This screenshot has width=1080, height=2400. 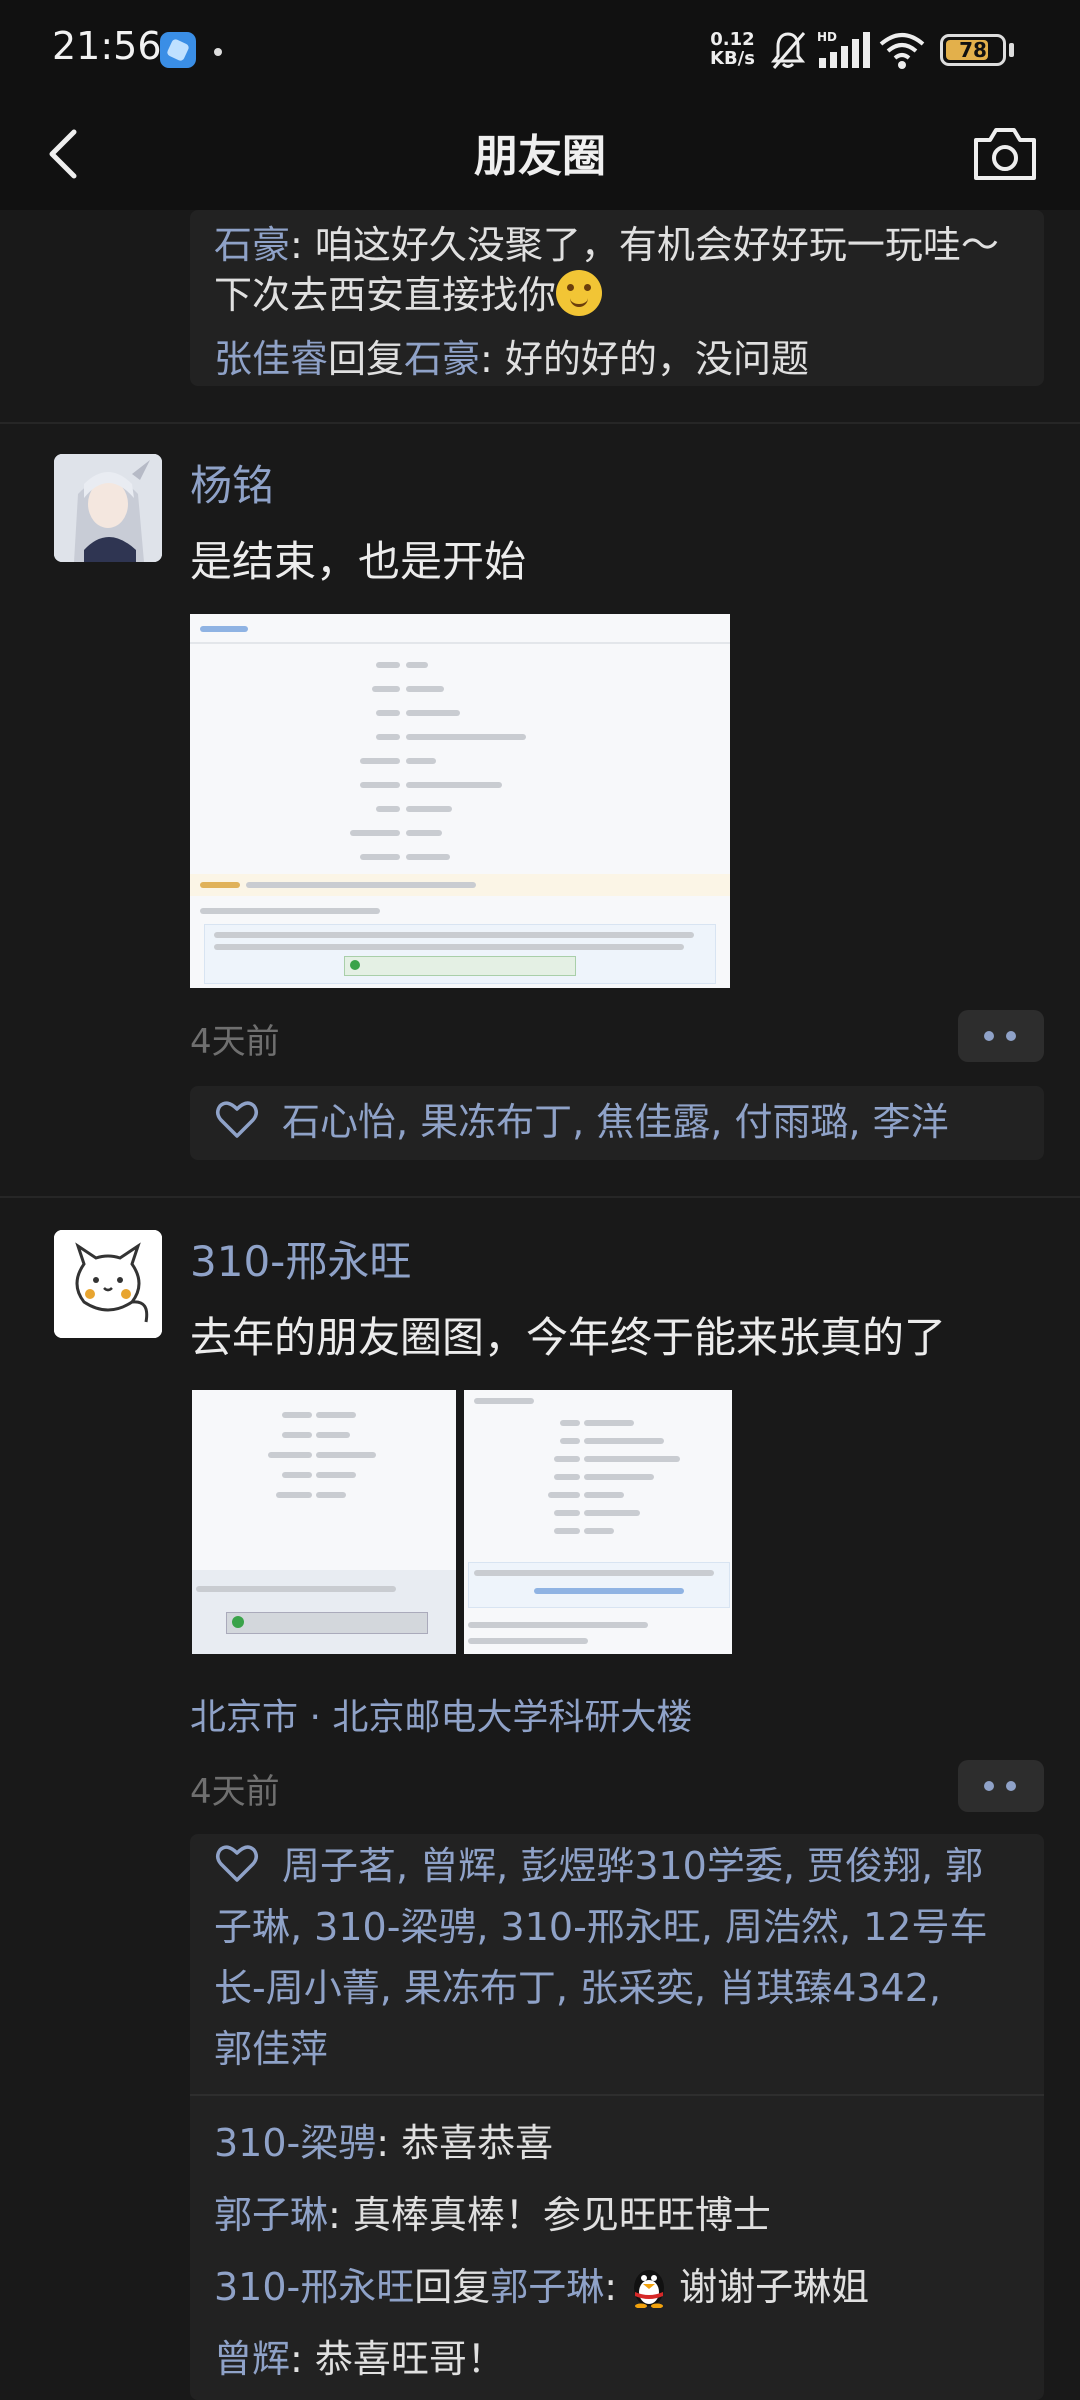 I want to click on notification-app-icon, so click(x=178, y=50).